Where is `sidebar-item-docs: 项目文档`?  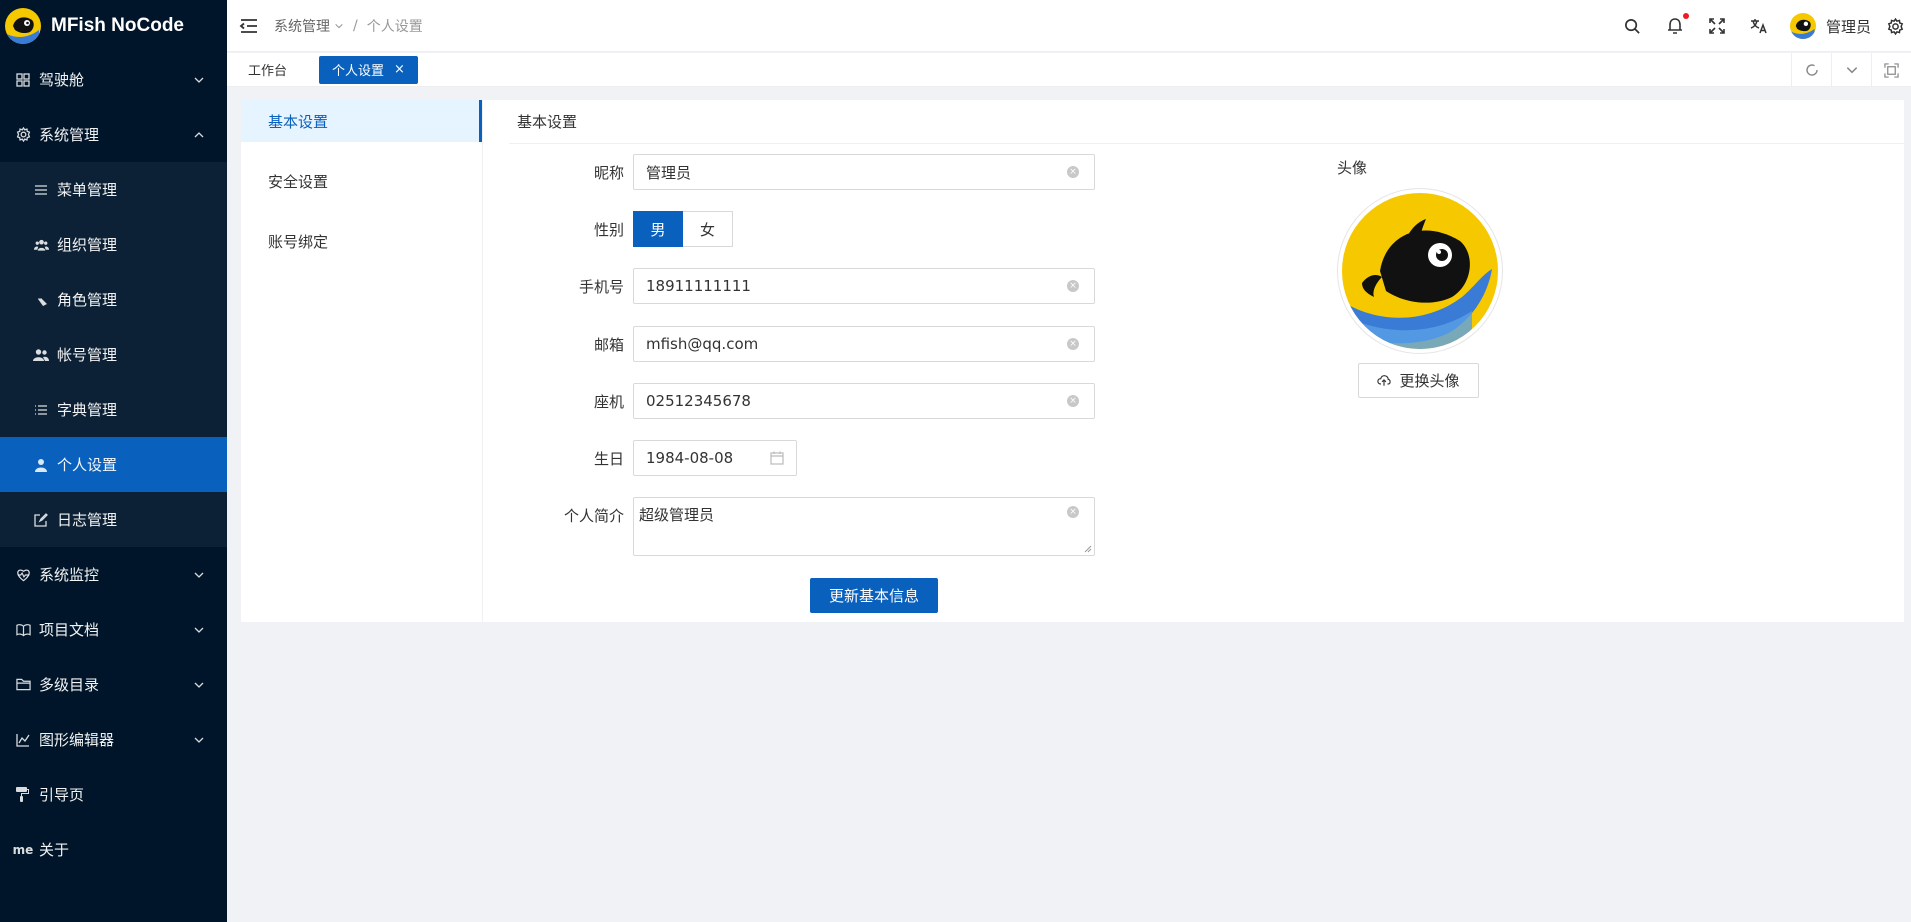
sidebar-item-docs: 项目文档 is located at coordinates (113, 629).